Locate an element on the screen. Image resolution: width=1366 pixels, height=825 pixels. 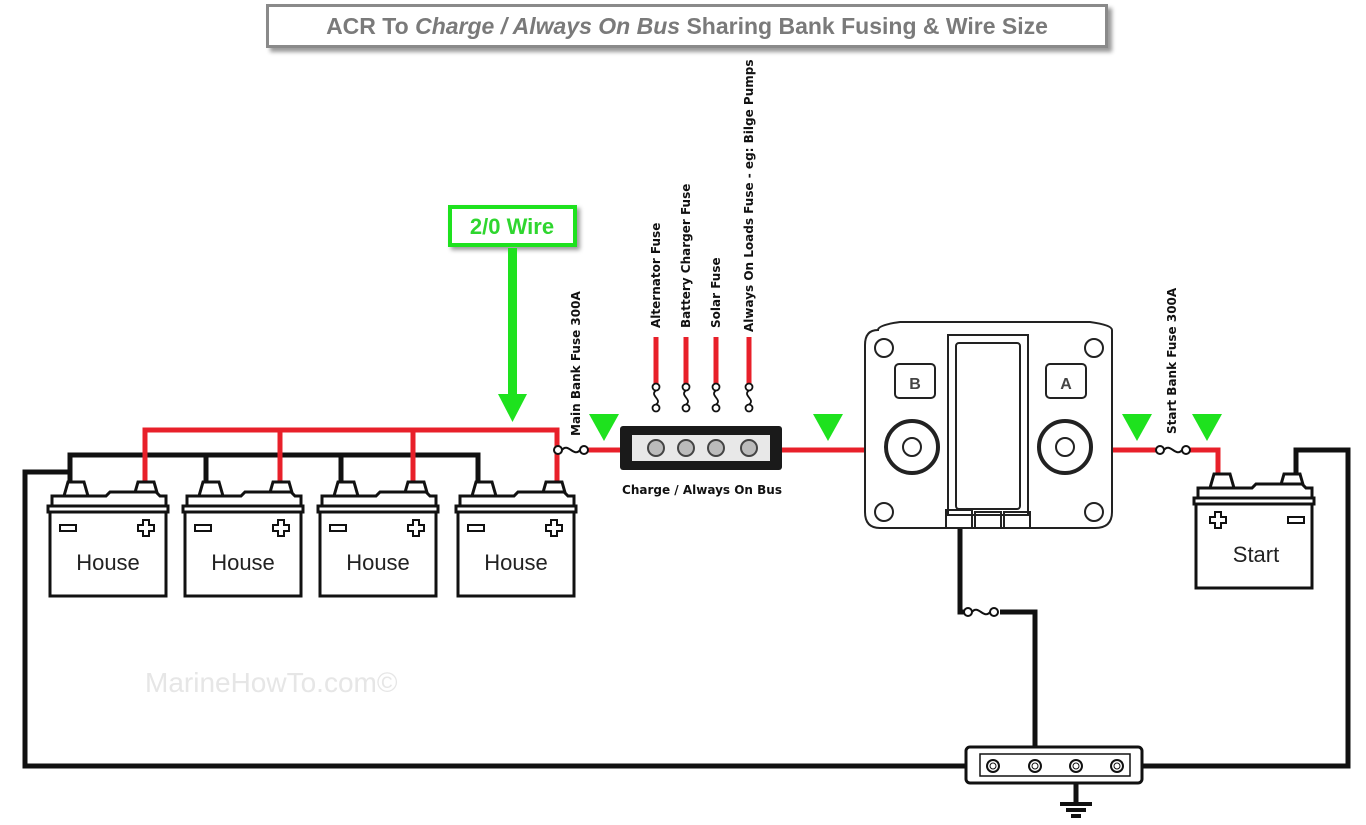
alternator-fuse-label: Alternator Fuse is located at coordinates (656, 275).